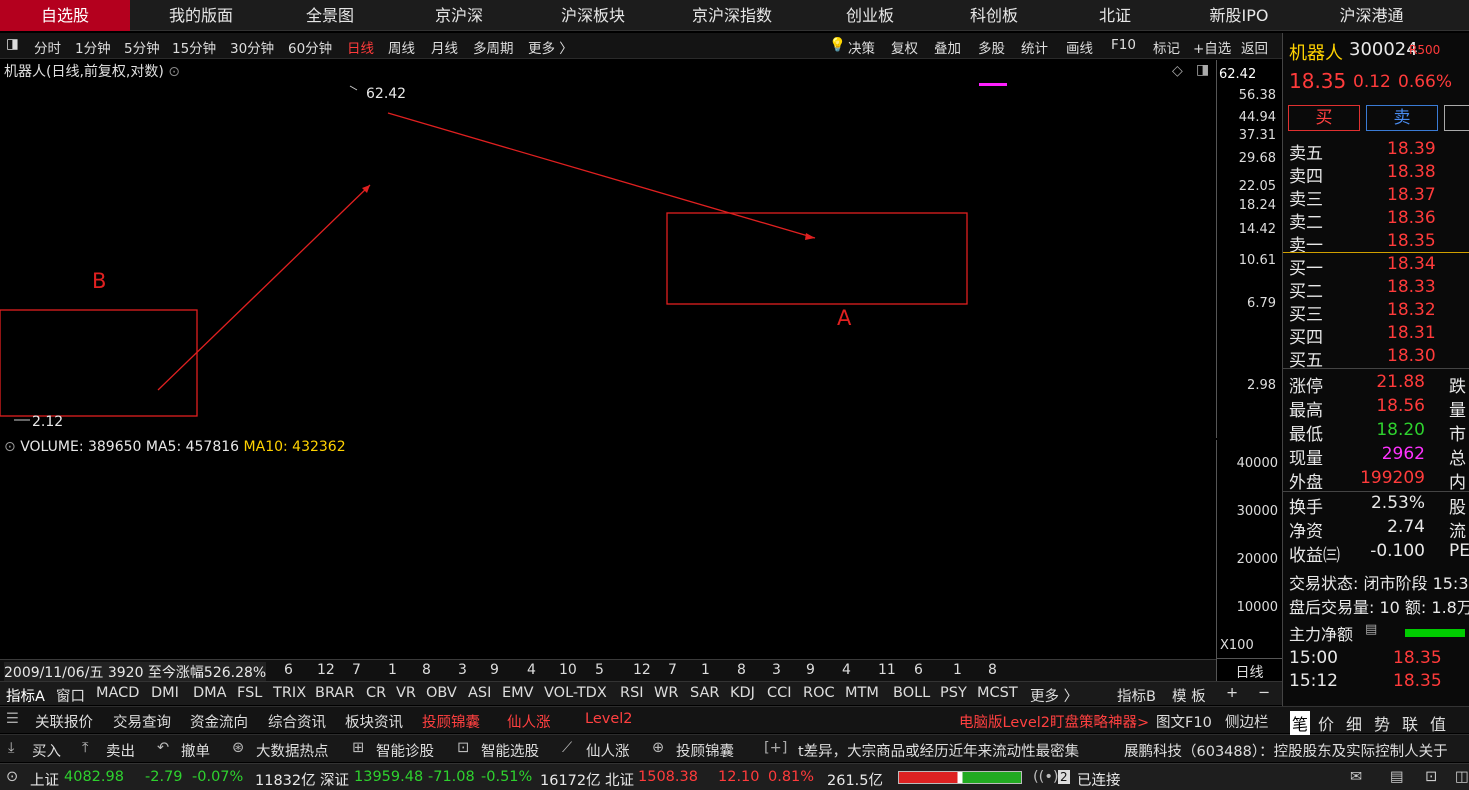  What do you see at coordinates (459, 15) in the screenshot?
I see `nav-tab-3: 京沪深` at bounding box center [459, 15].